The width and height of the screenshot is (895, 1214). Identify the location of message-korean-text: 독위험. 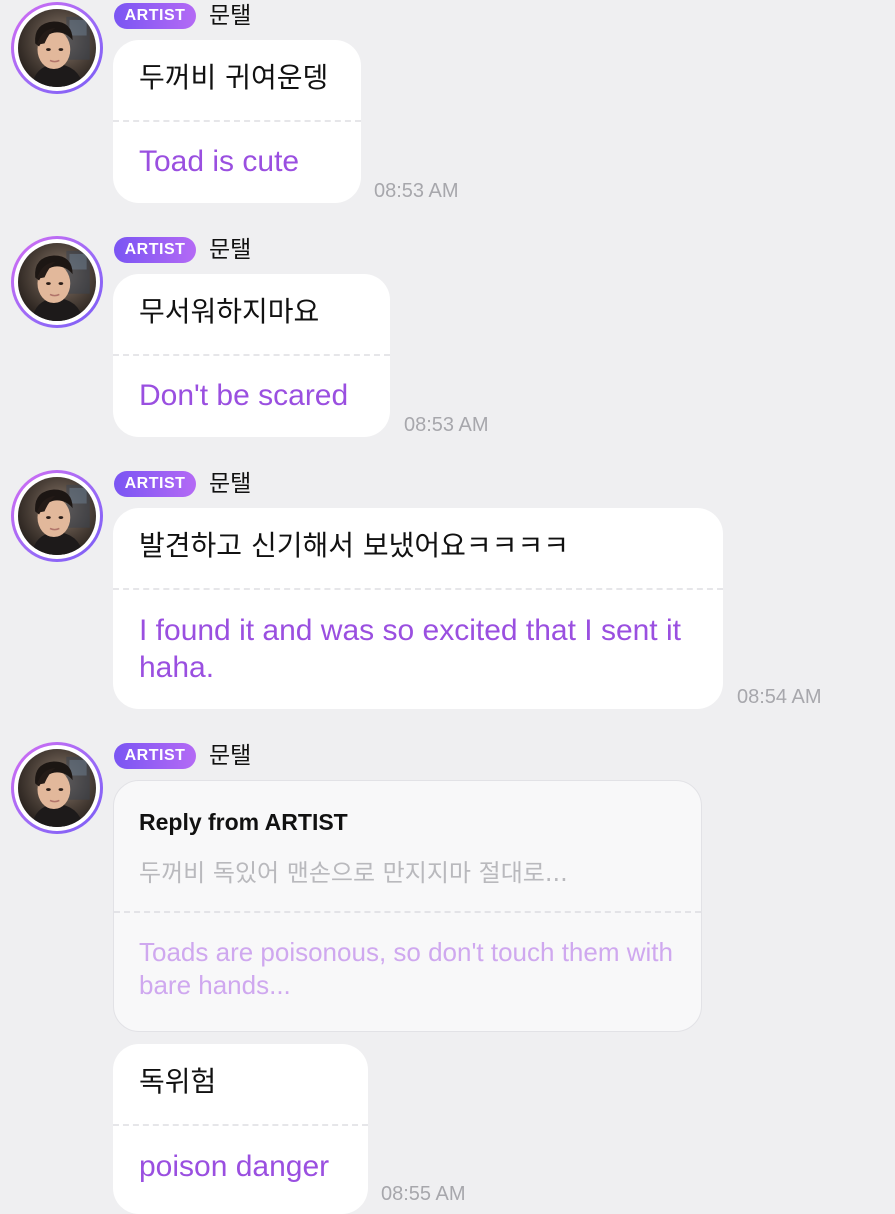
(178, 1081).